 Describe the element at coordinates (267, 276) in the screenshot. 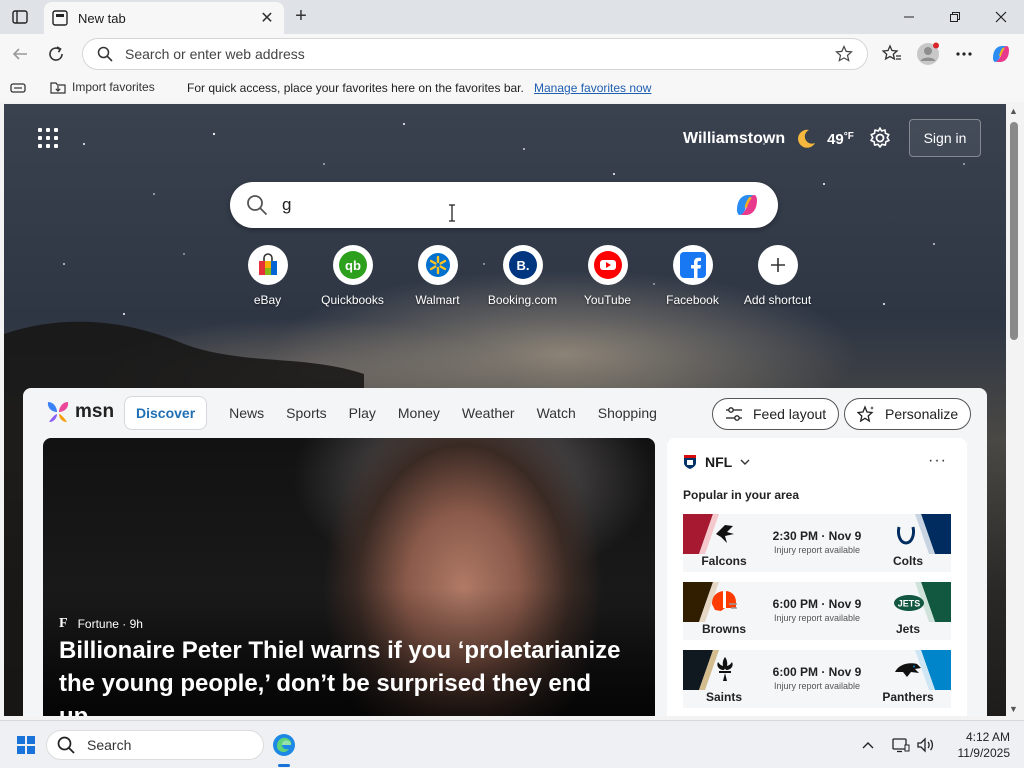

I see `shortcut-ebay: eBay` at that location.